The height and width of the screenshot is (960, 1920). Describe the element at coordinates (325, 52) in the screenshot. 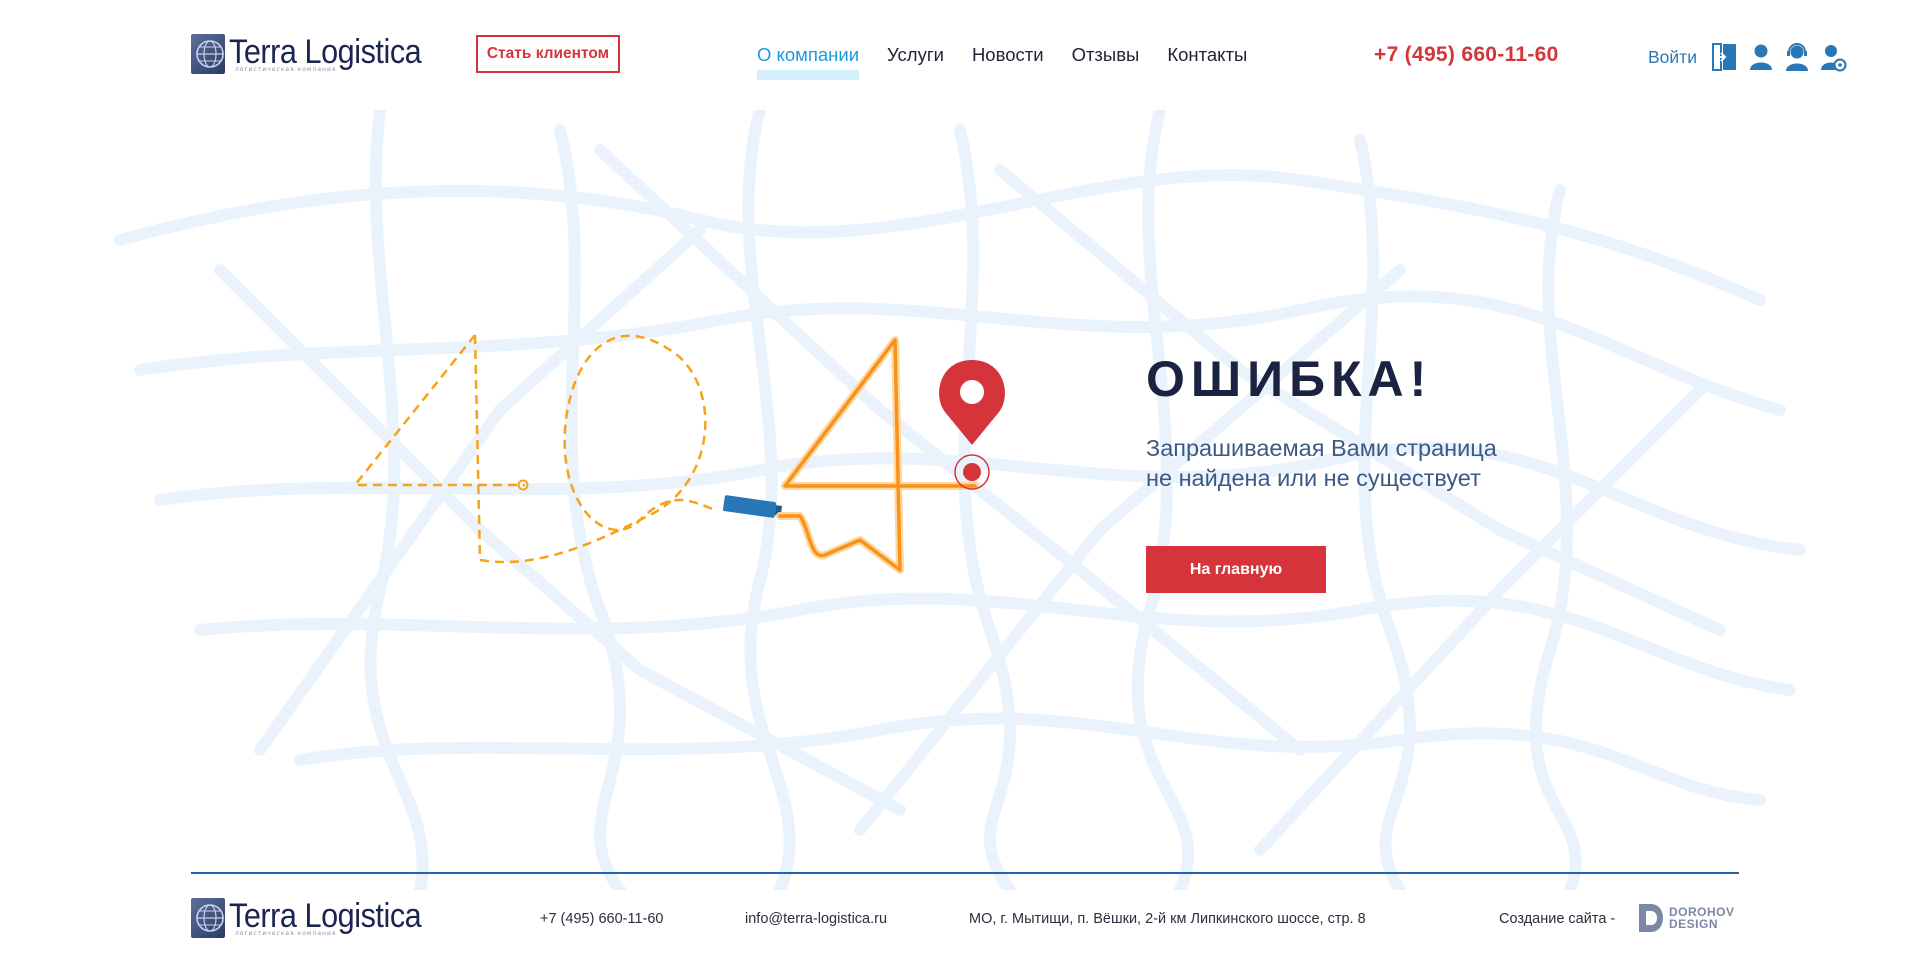

I see `logo-title: Terra Logistica` at that location.